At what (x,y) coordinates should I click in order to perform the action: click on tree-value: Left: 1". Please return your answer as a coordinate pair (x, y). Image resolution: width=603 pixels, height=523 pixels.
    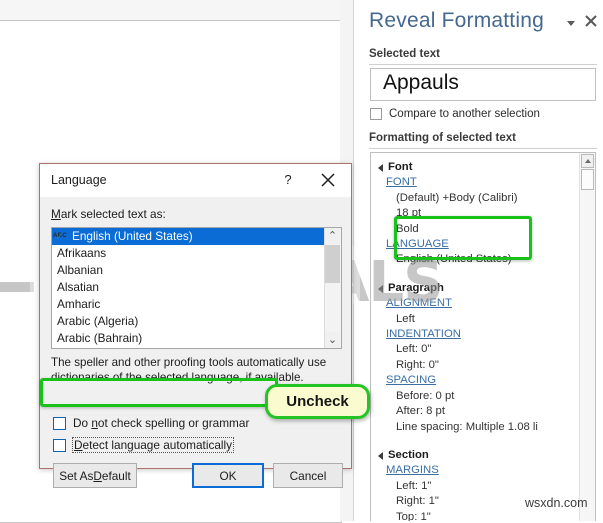
    Looking at the image, I should click on (414, 485).